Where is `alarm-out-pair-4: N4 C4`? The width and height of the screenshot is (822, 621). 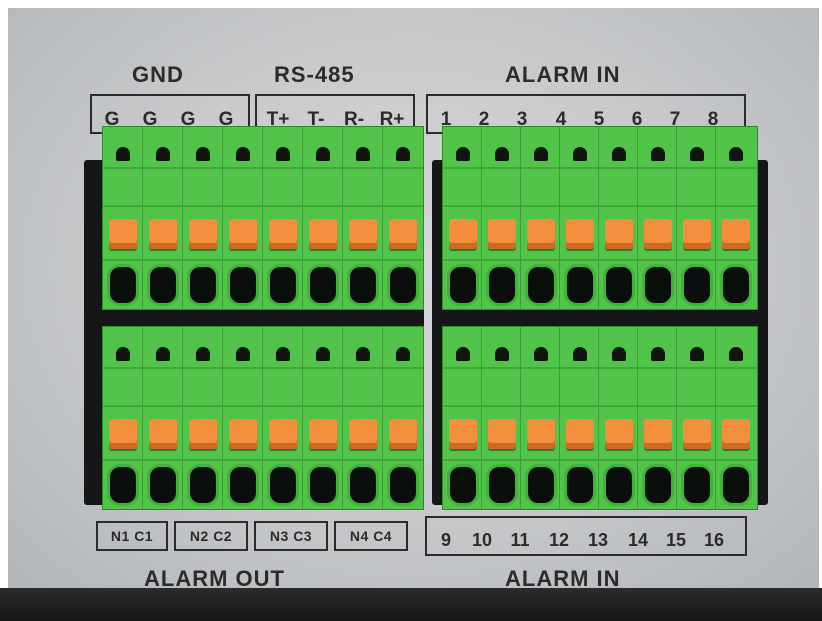
alarm-out-pair-4: N4 C4 is located at coordinates (371, 536).